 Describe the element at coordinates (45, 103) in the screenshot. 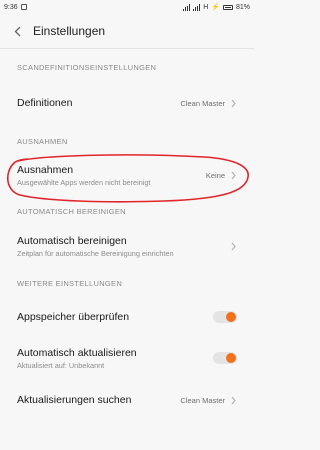

I see `row-title: Definitionen` at that location.